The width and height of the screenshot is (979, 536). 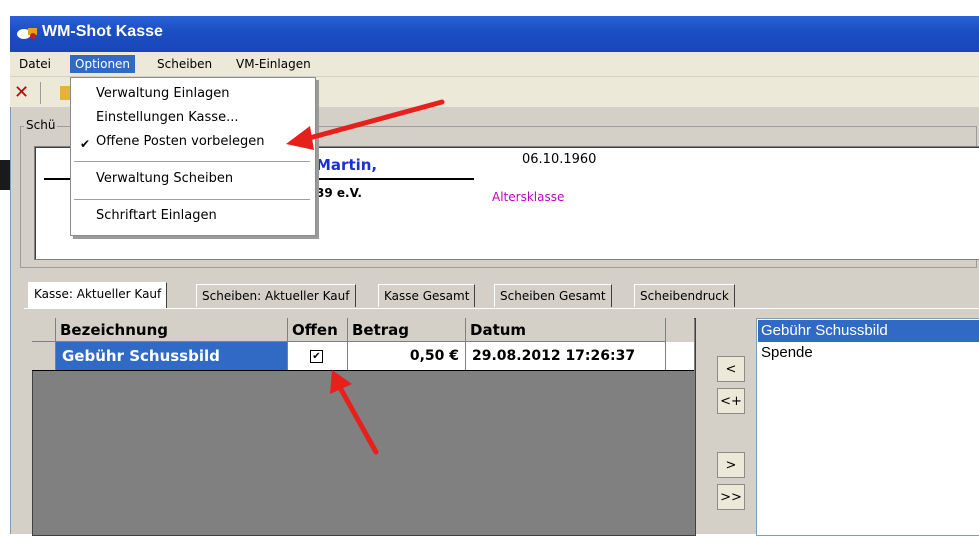 What do you see at coordinates (273, 64) in the screenshot?
I see `menu-vm-einlagen: VM-Einlagen` at bounding box center [273, 64].